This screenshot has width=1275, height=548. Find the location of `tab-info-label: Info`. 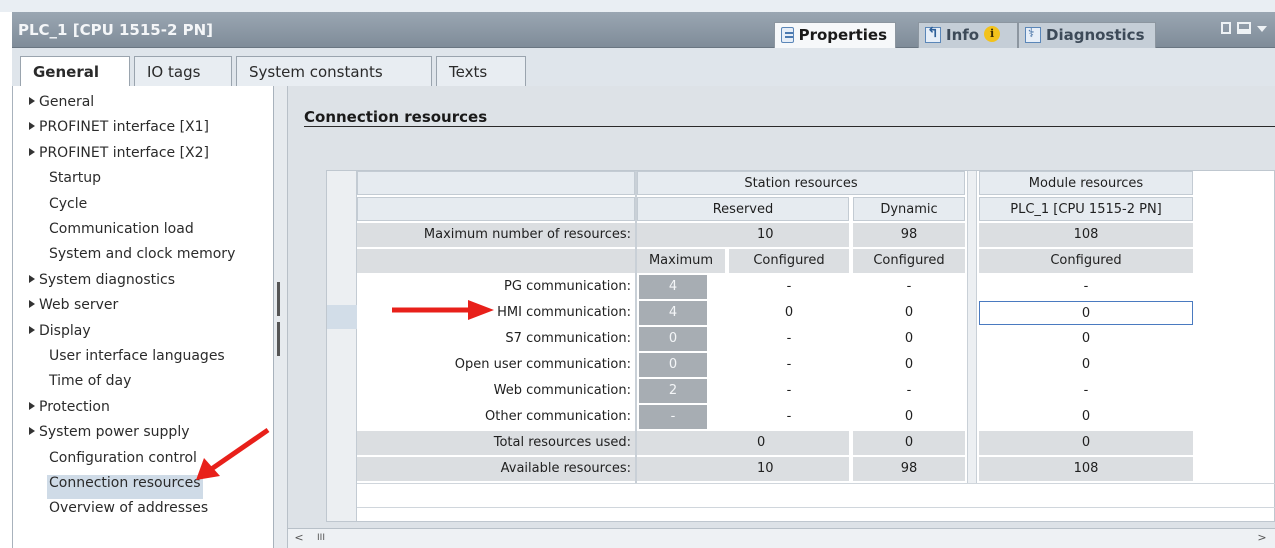

tab-info-label: Info is located at coordinates (963, 35).